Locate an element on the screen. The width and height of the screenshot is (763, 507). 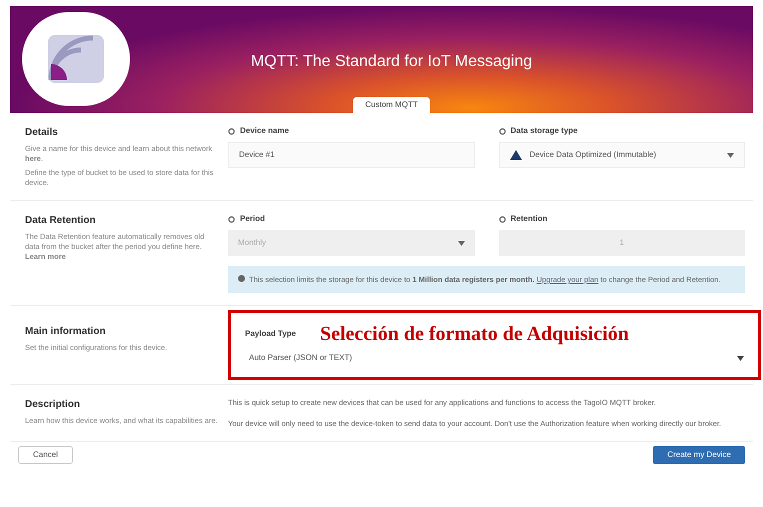
select-value: Monthly is located at coordinates (252, 243).